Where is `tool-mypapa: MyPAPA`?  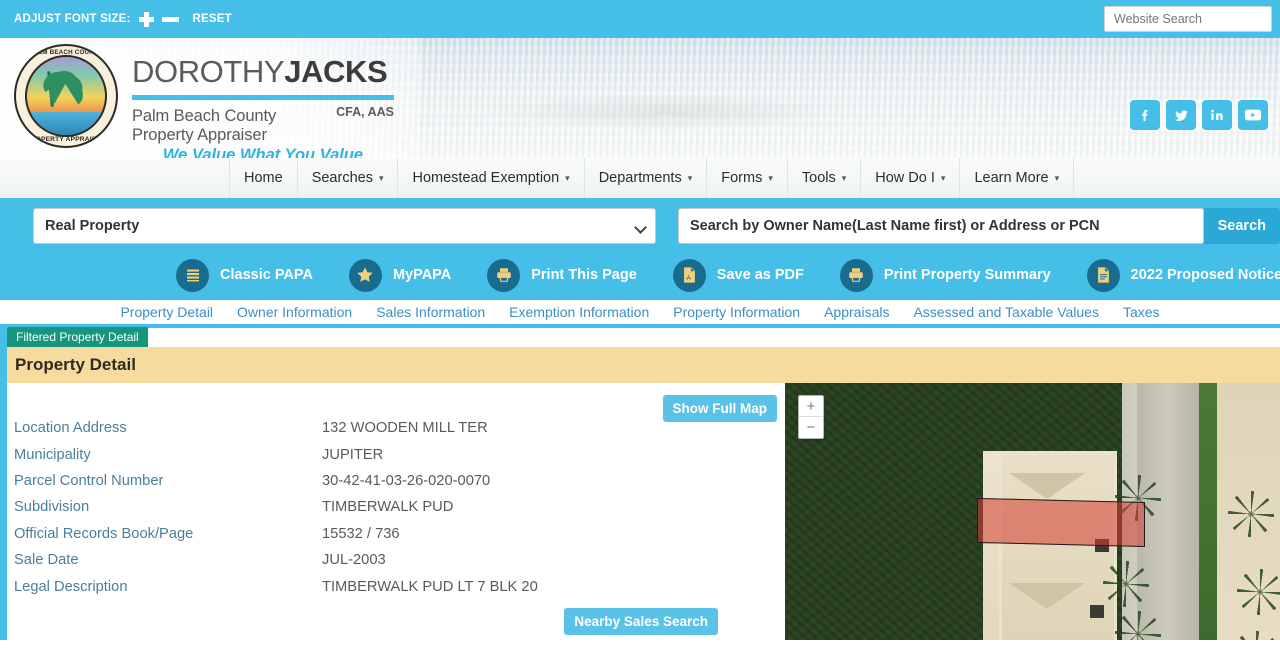
tool-mypapa: MyPAPA is located at coordinates (400, 275).